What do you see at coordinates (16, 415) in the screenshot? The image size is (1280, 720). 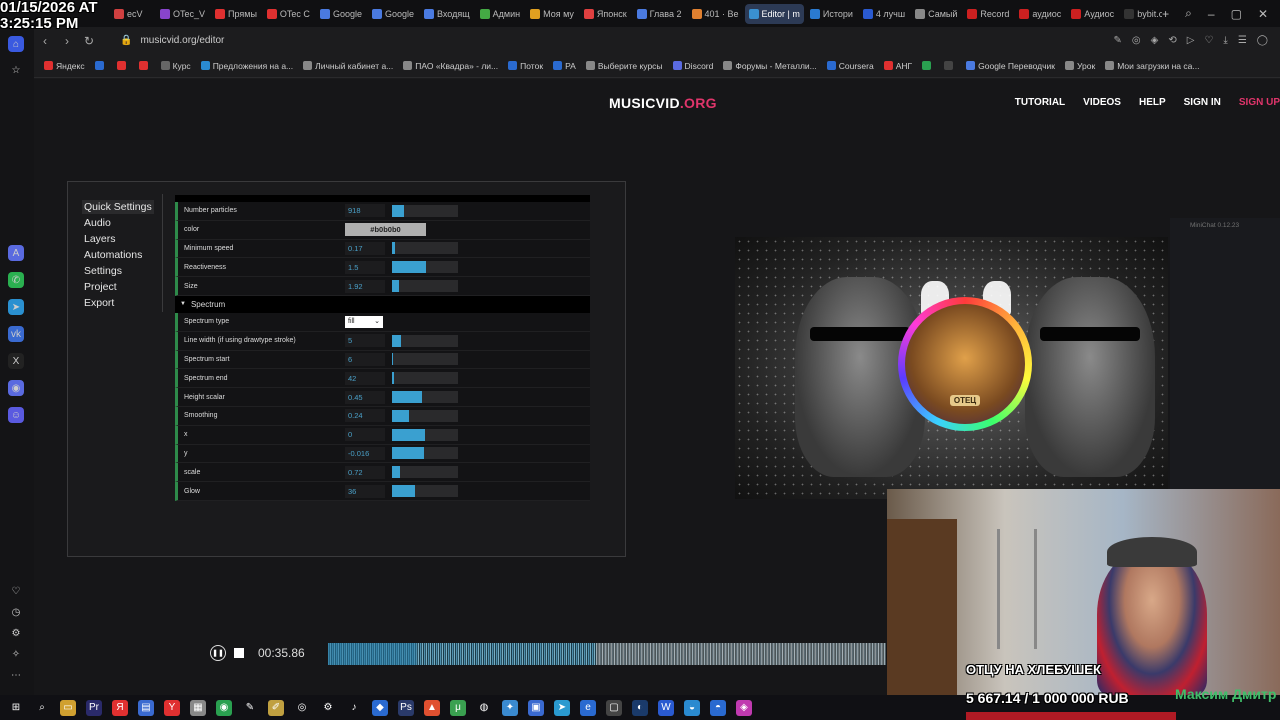 I see `bot-icon: ☺` at bounding box center [16, 415].